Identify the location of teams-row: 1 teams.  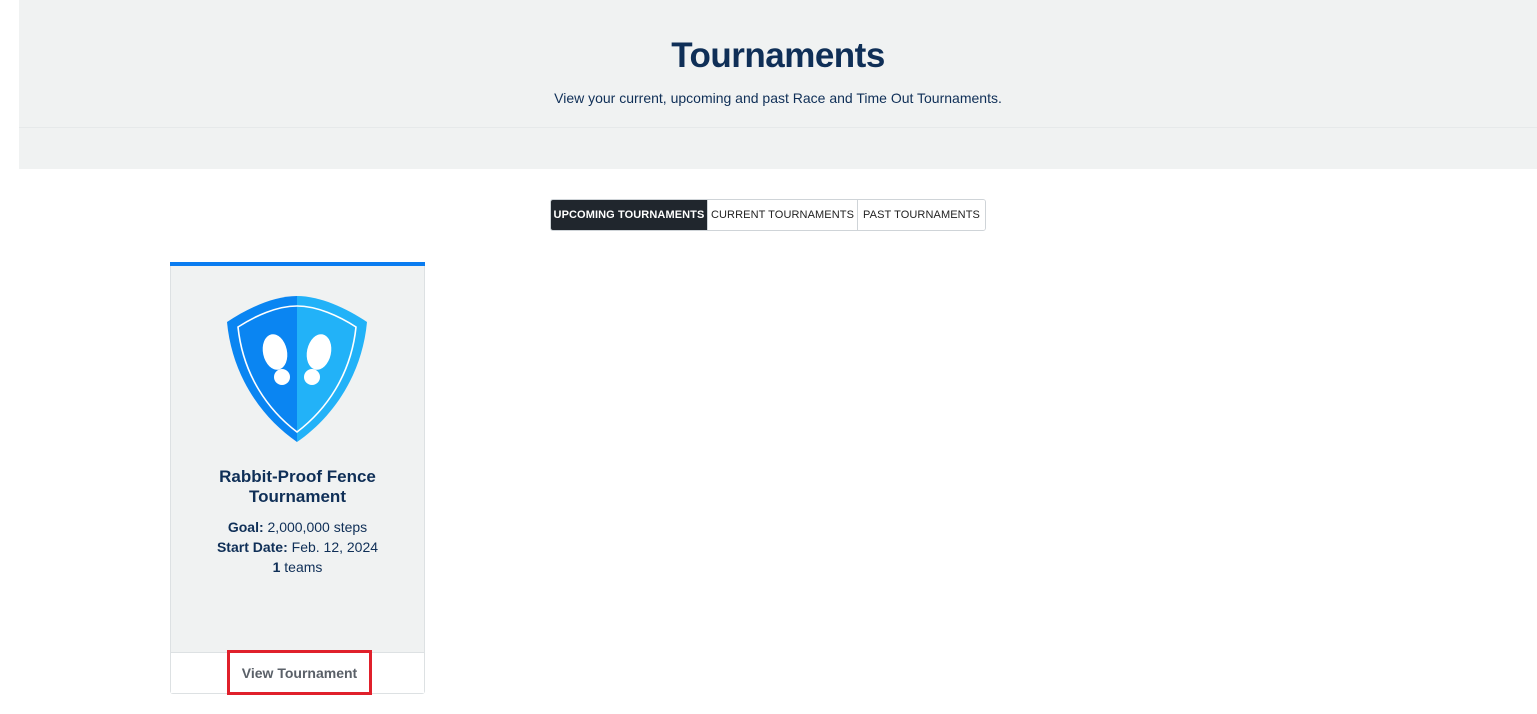
(297, 567).